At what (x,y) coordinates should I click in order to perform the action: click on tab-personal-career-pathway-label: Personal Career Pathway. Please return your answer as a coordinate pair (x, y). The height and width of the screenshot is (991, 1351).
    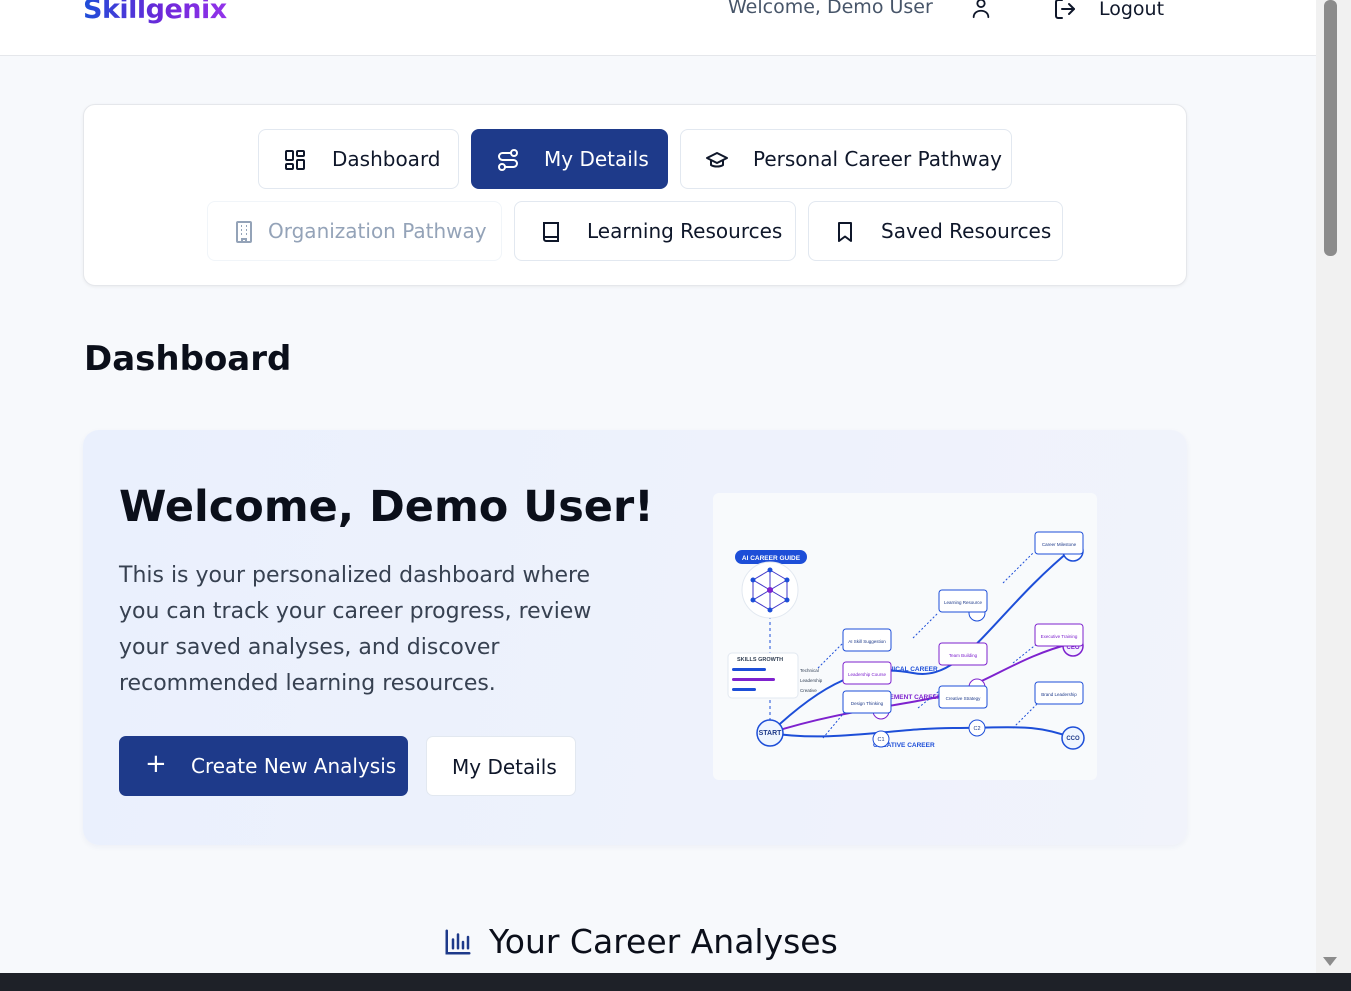
    Looking at the image, I should click on (877, 159).